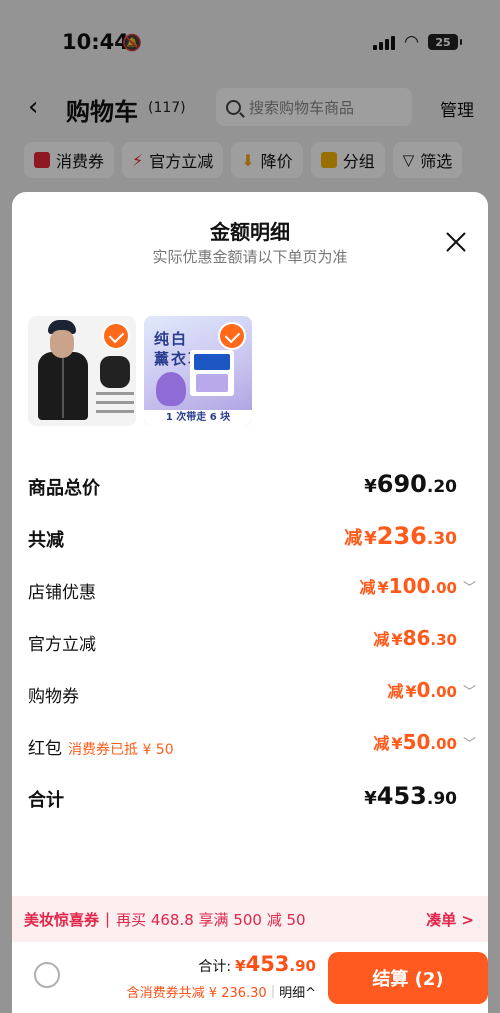  Describe the element at coordinates (46, 800) in the screenshot. I see `row-label: 合计` at that location.